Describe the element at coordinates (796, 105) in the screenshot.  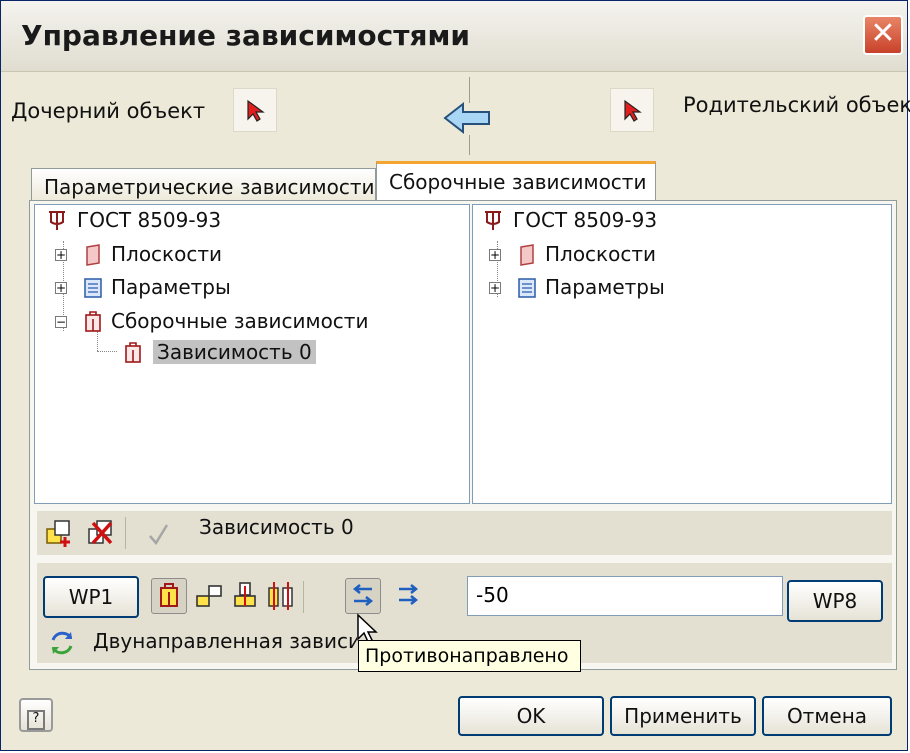
I see `parent-object-label: Родительский объект` at that location.